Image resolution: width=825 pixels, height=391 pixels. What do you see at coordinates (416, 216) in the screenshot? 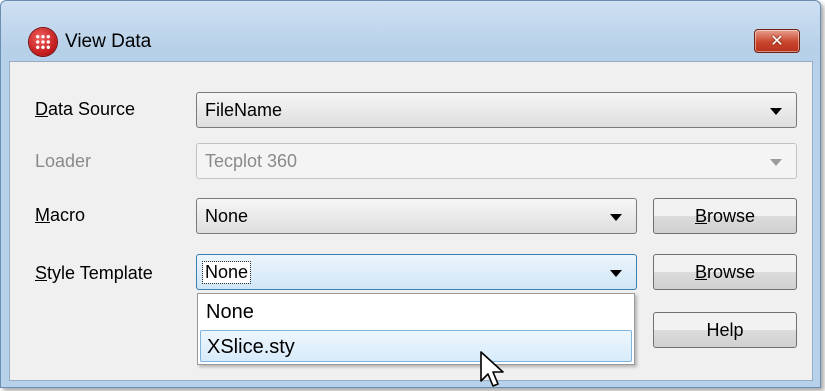
I see `macro-combo: None` at bounding box center [416, 216].